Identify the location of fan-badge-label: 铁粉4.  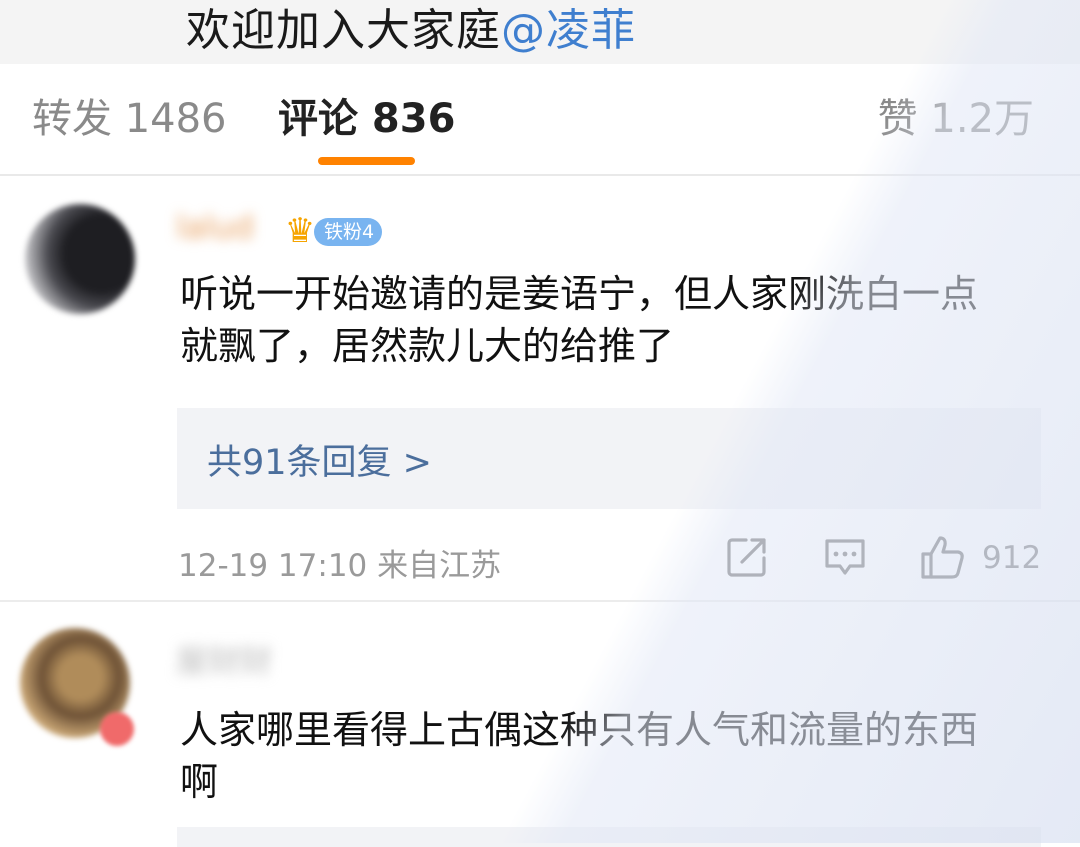
(348, 232).